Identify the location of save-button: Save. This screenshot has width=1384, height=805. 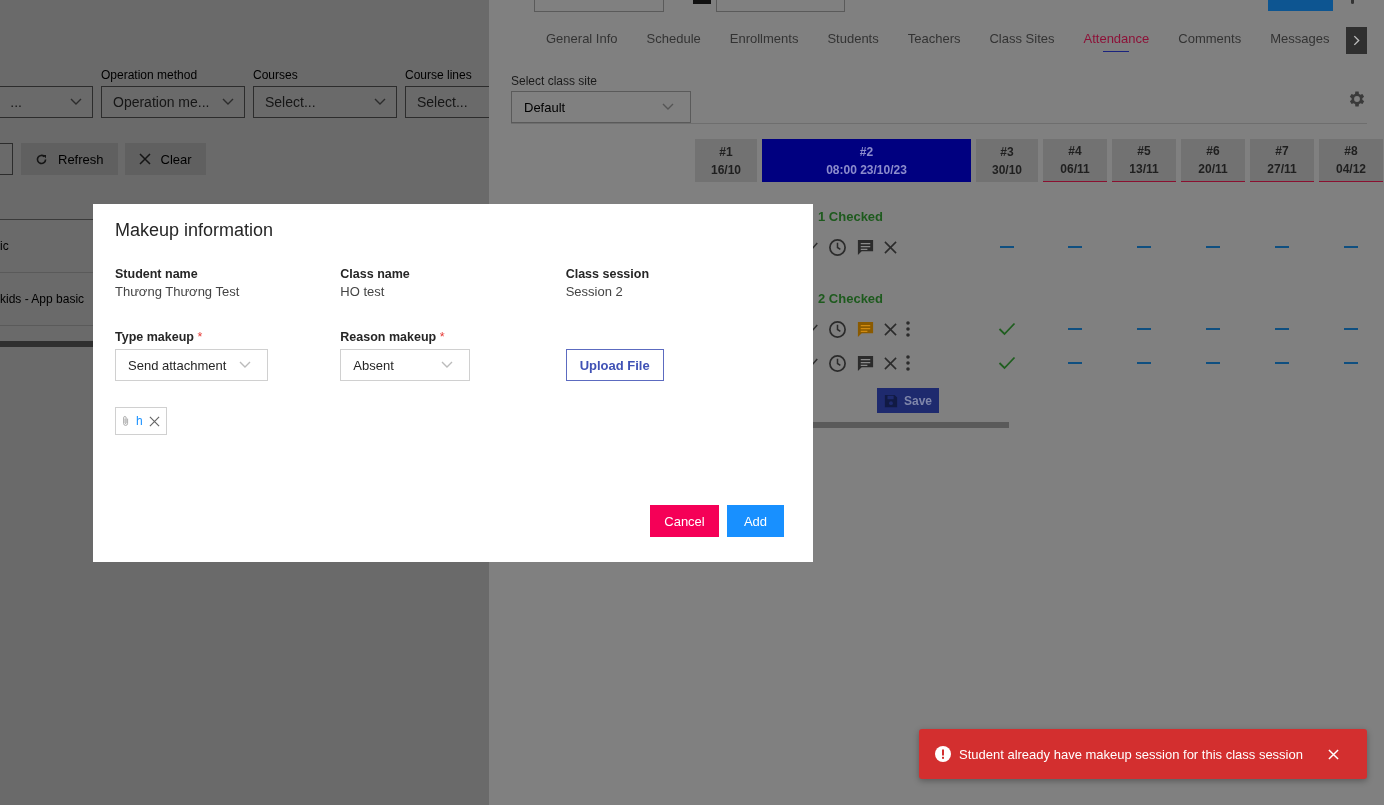
(908, 400).